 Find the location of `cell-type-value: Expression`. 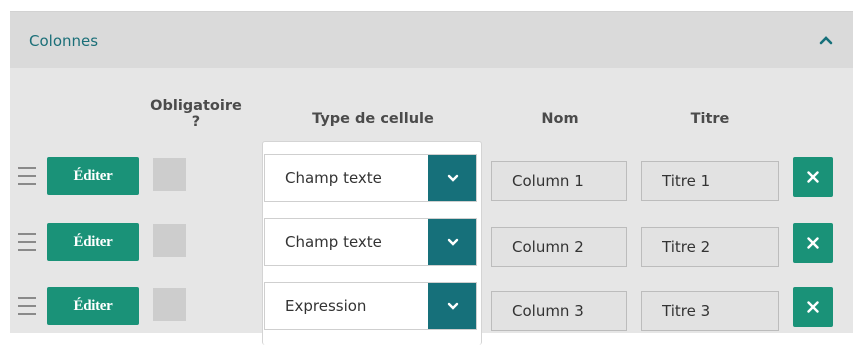

cell-type-value: Expression is located at coordinates (326, 306).